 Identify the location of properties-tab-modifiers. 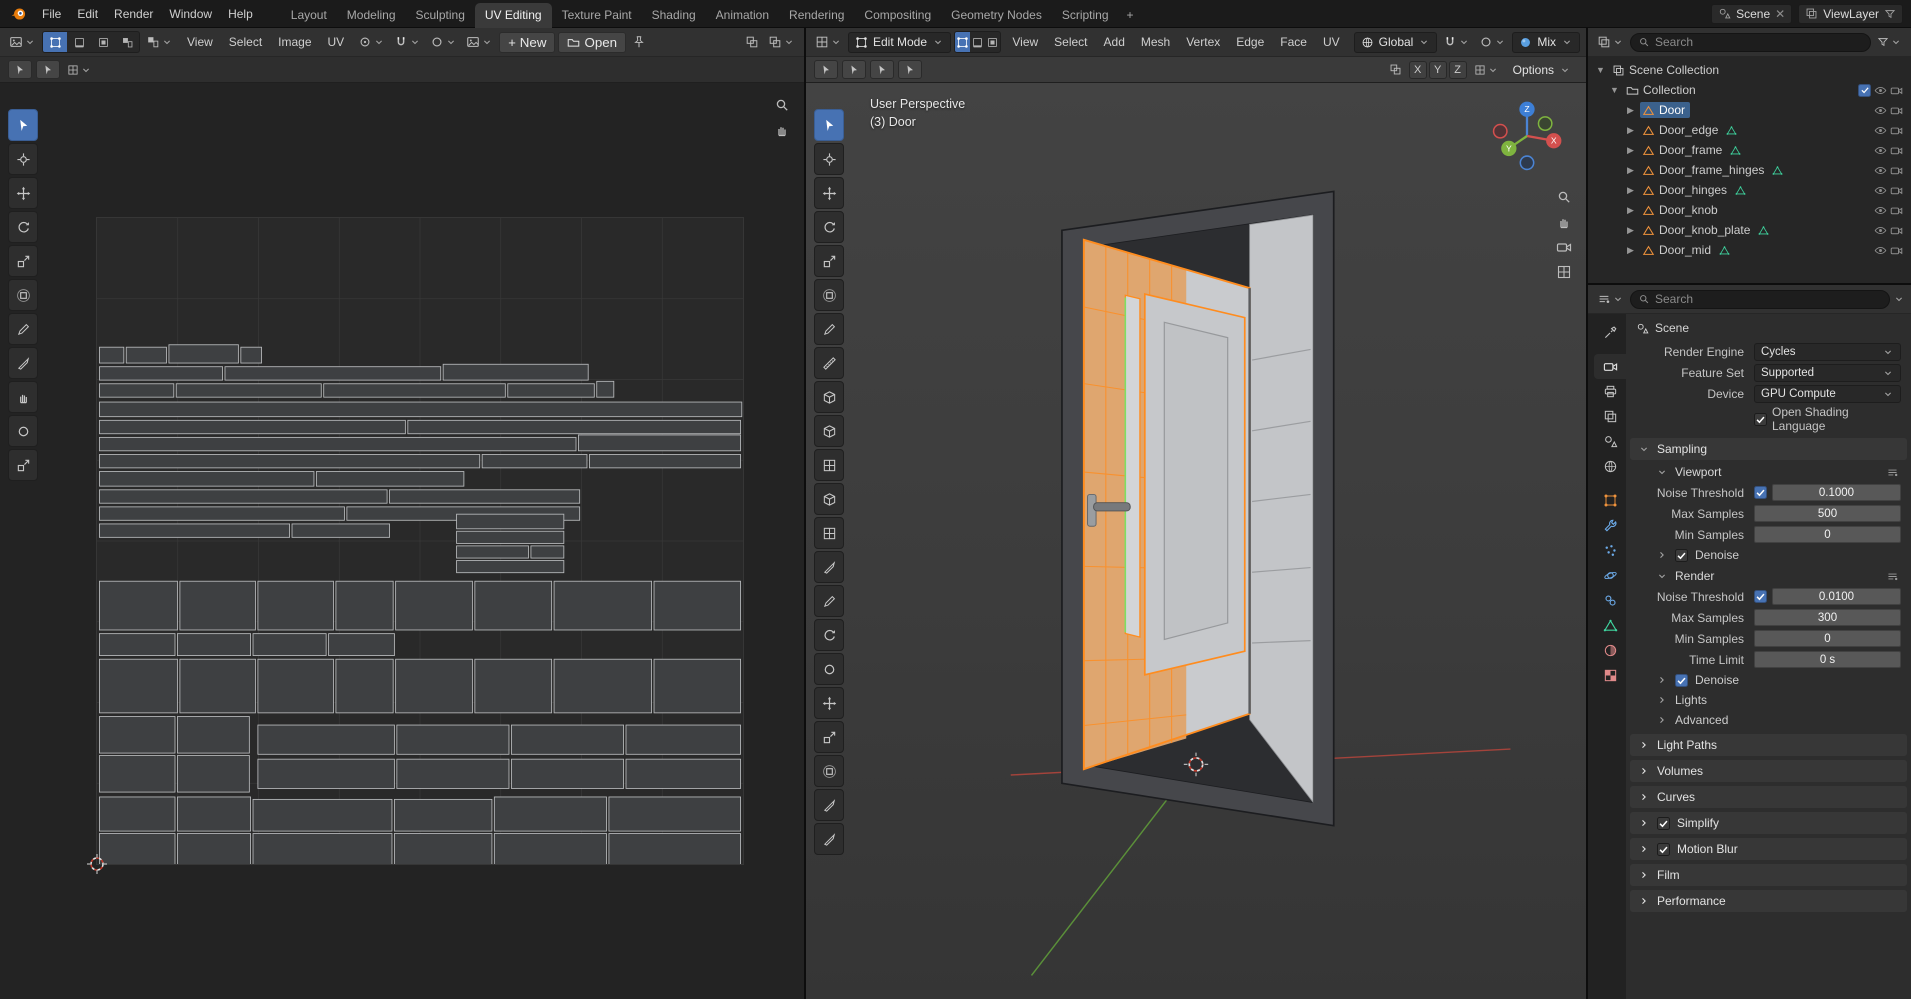
(1610, 525).